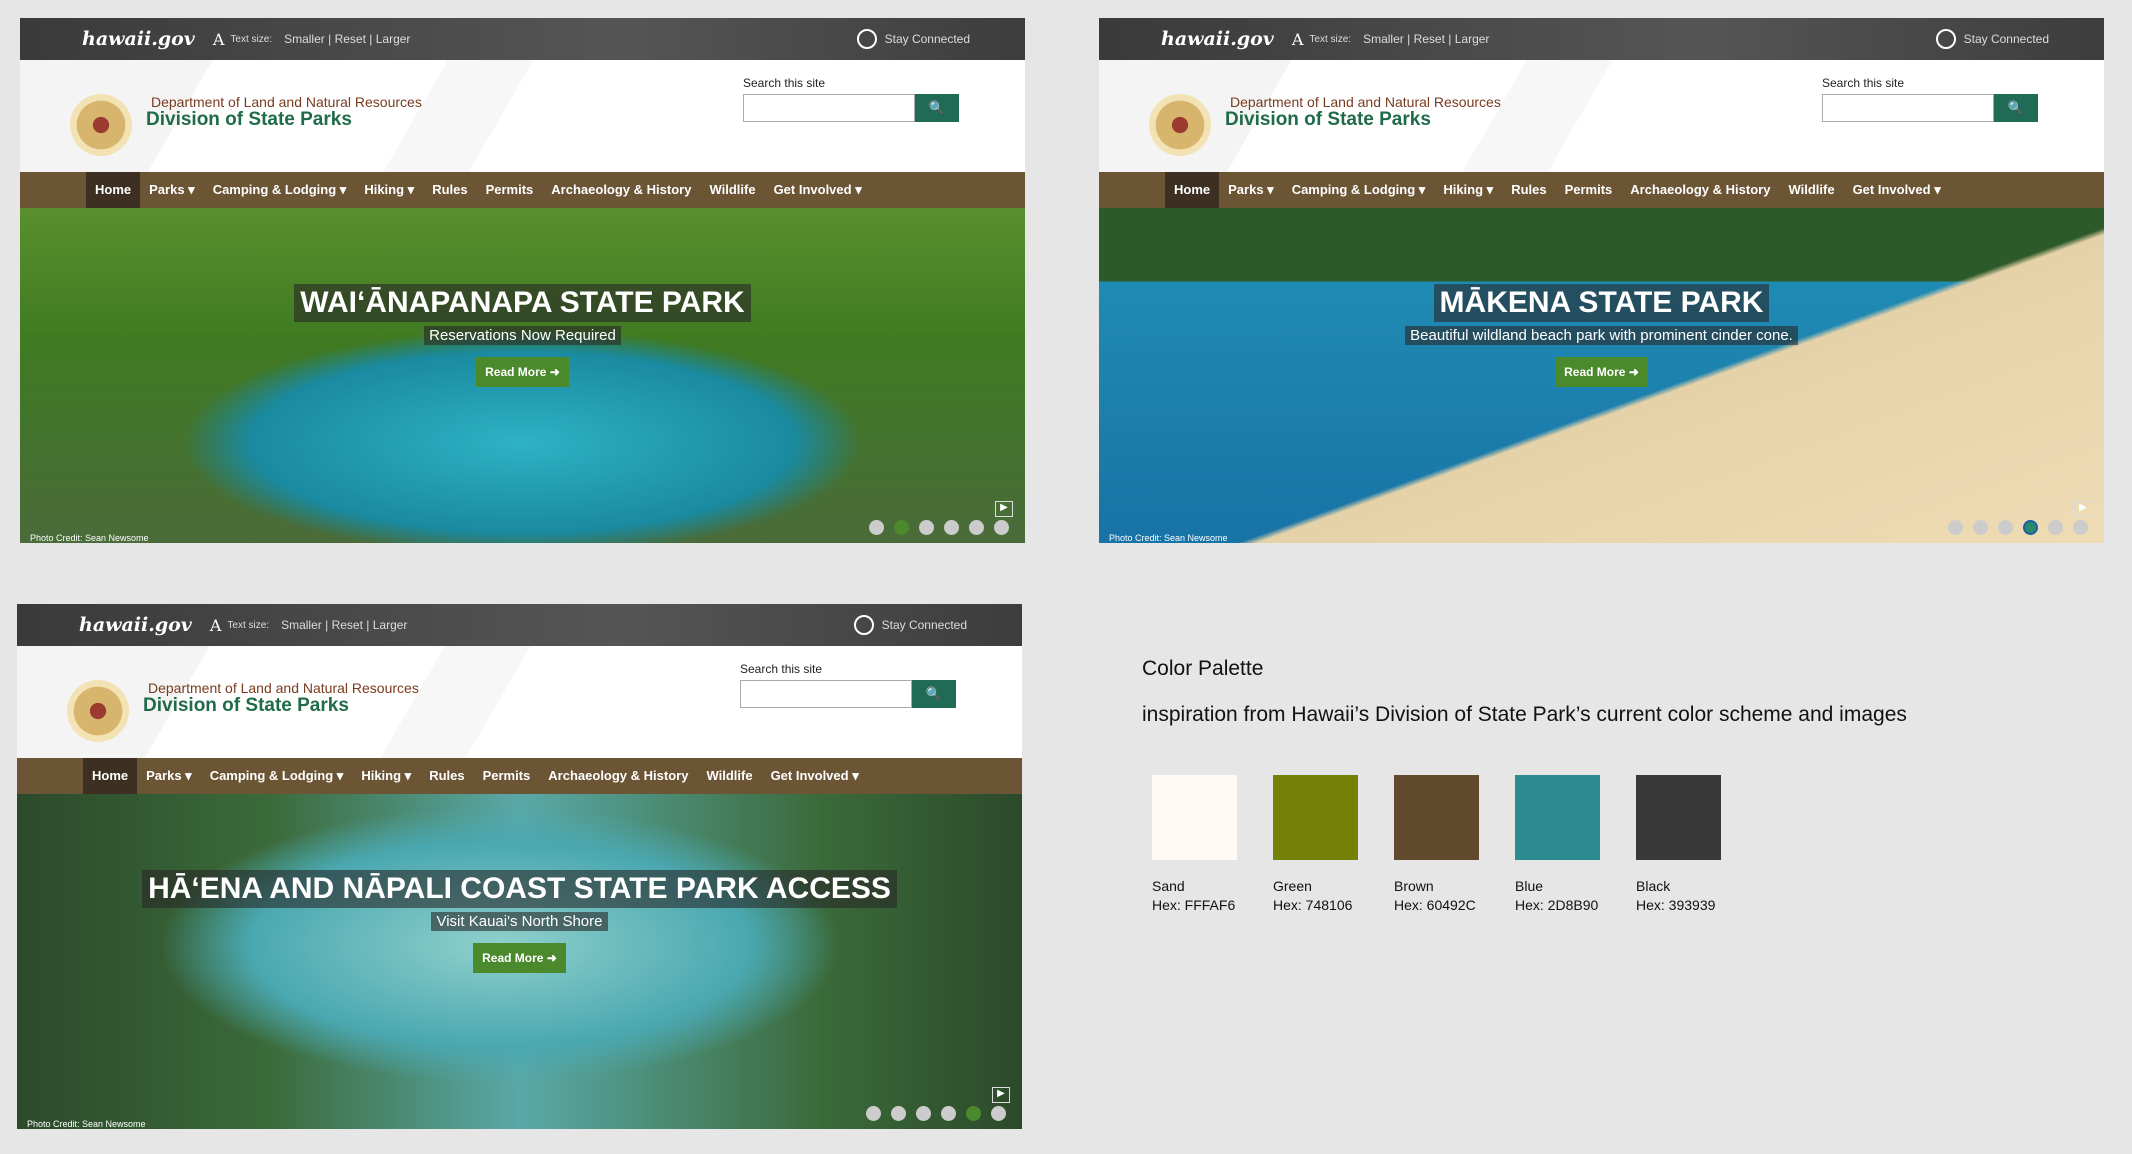 The width and height of the screenshot is (2132, 1154). Describe the element at coordinates (89, 538) in the screenshot. I see `photo-credit: Photo Credit: Sean Newsome` at that location.